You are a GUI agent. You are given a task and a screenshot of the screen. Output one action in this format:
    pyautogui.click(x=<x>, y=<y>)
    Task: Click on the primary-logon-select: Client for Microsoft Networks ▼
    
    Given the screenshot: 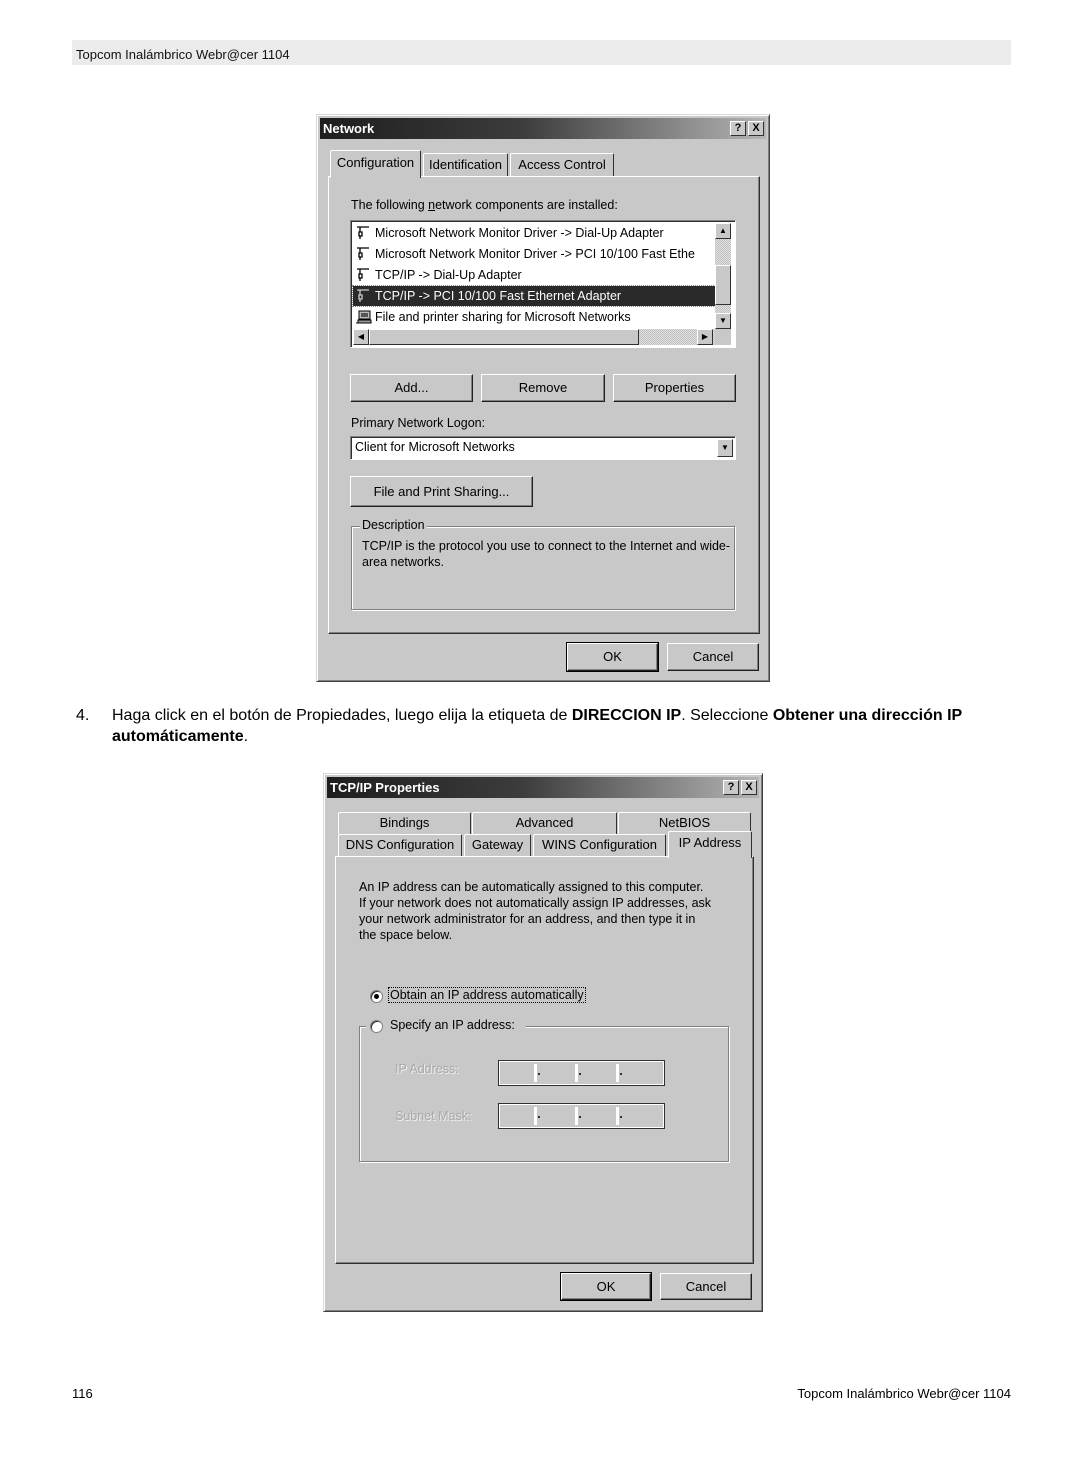 What is the action you would take?
    pyautogui.click(x=543, y=448)
    